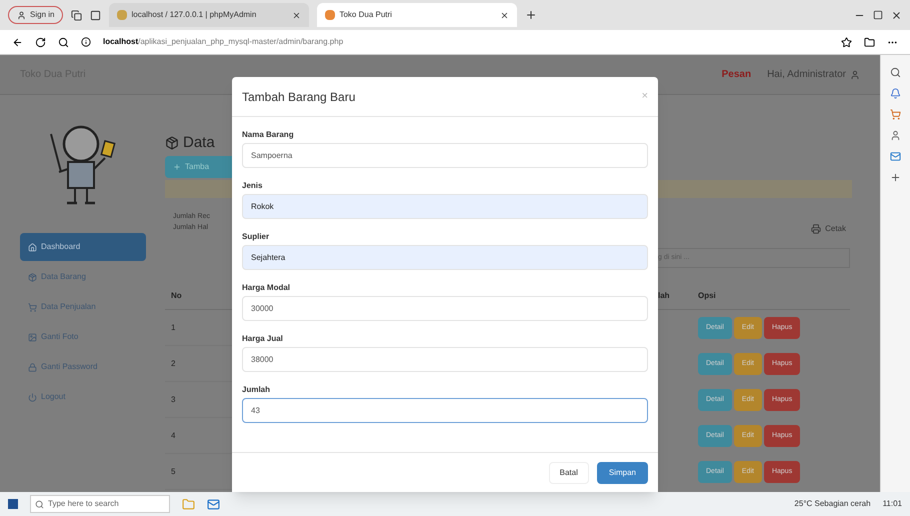  What do you see at coordinates (199, 142) in the screenshot?
I see `page-heading: Data` at bounding box center [199, 142].